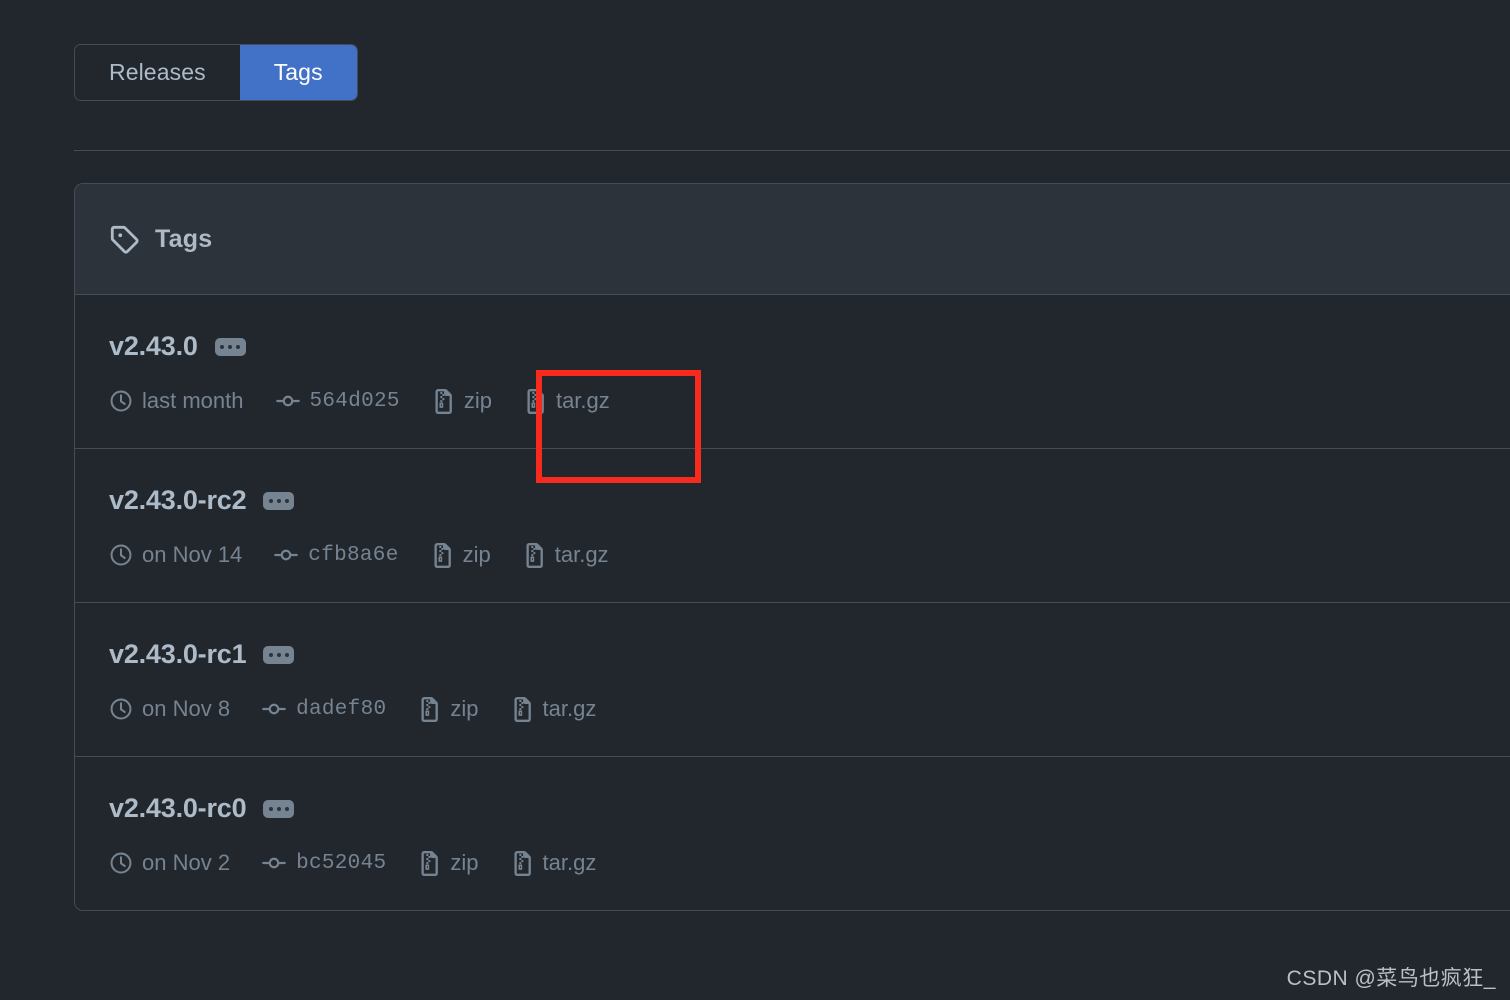 The height and width of the screenshot is (1000, 1510). I want to click on tag-commit: cfb8a6e, so click(335, 555).